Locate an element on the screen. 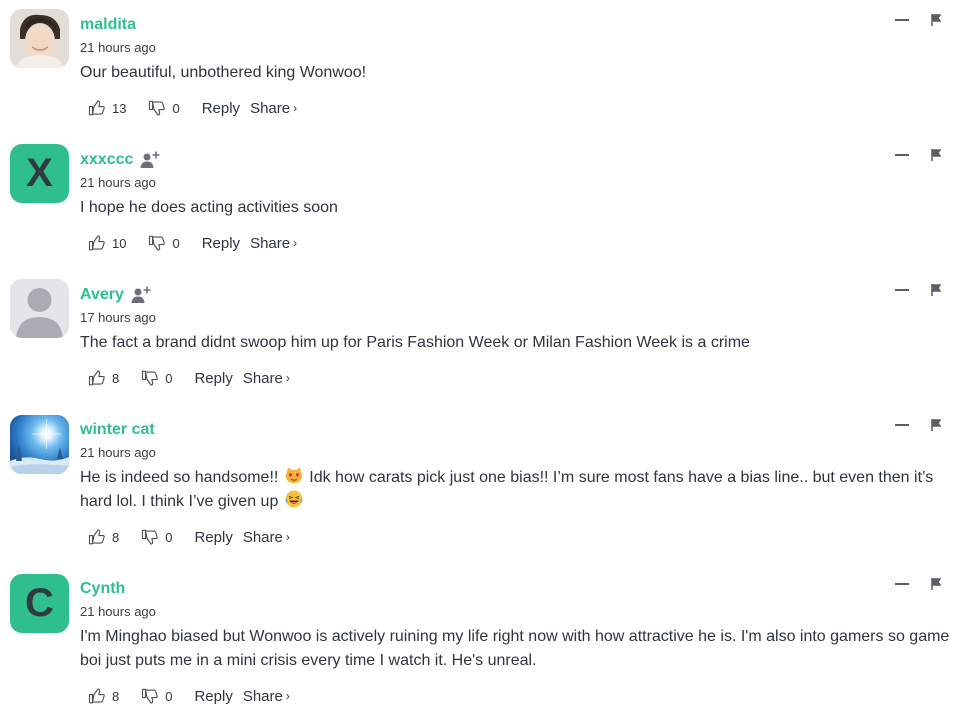 The height and width of the screenshot is (723, 967). comment-text: I hope he does acting activities soon is located at coordinates (209, 207).